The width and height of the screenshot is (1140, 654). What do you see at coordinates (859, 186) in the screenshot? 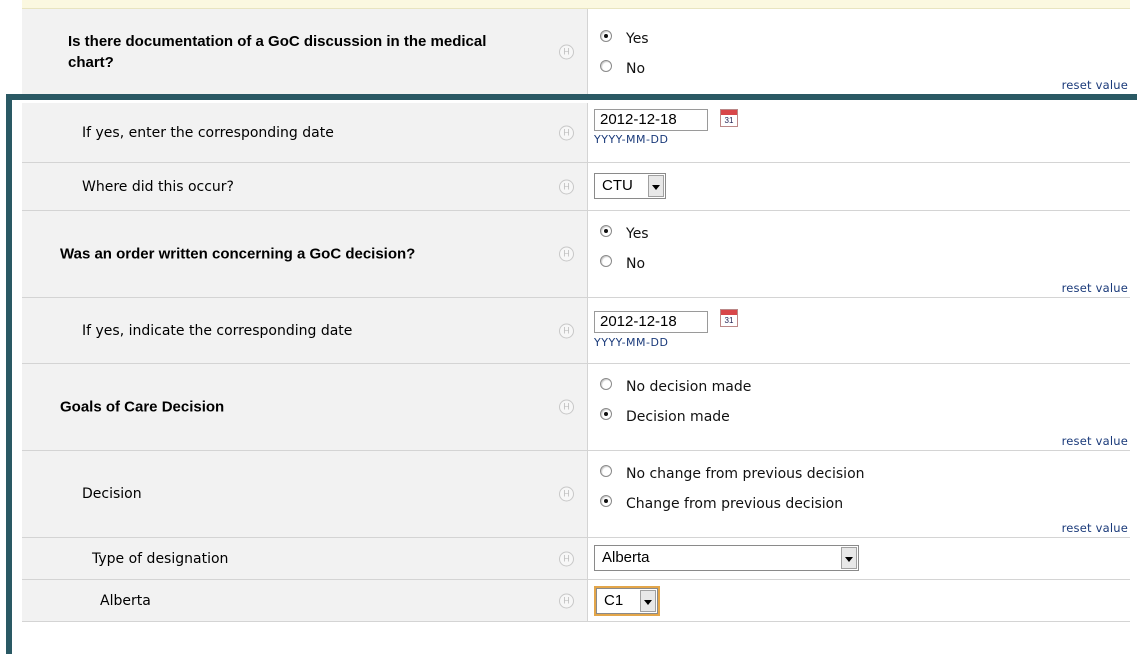
I see `field-cell: CTU` at bounding box center [859, 186].